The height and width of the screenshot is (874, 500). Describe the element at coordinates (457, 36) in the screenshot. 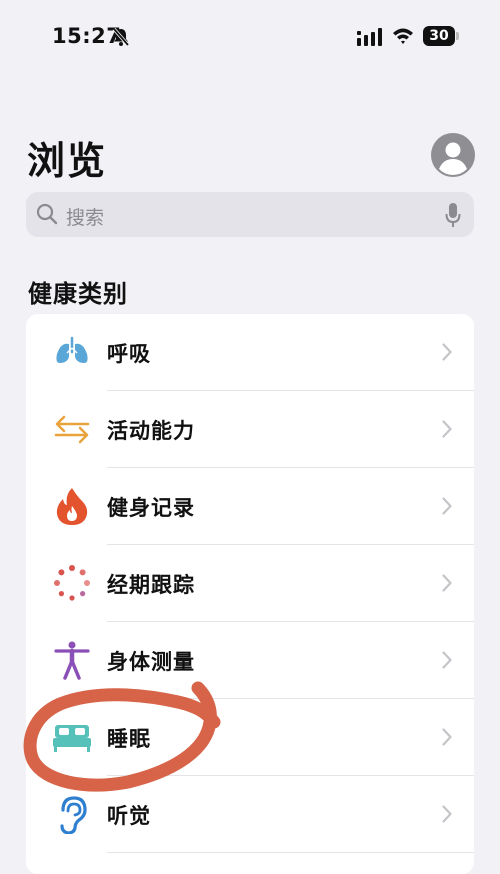

I see `battery-cap` at that location.